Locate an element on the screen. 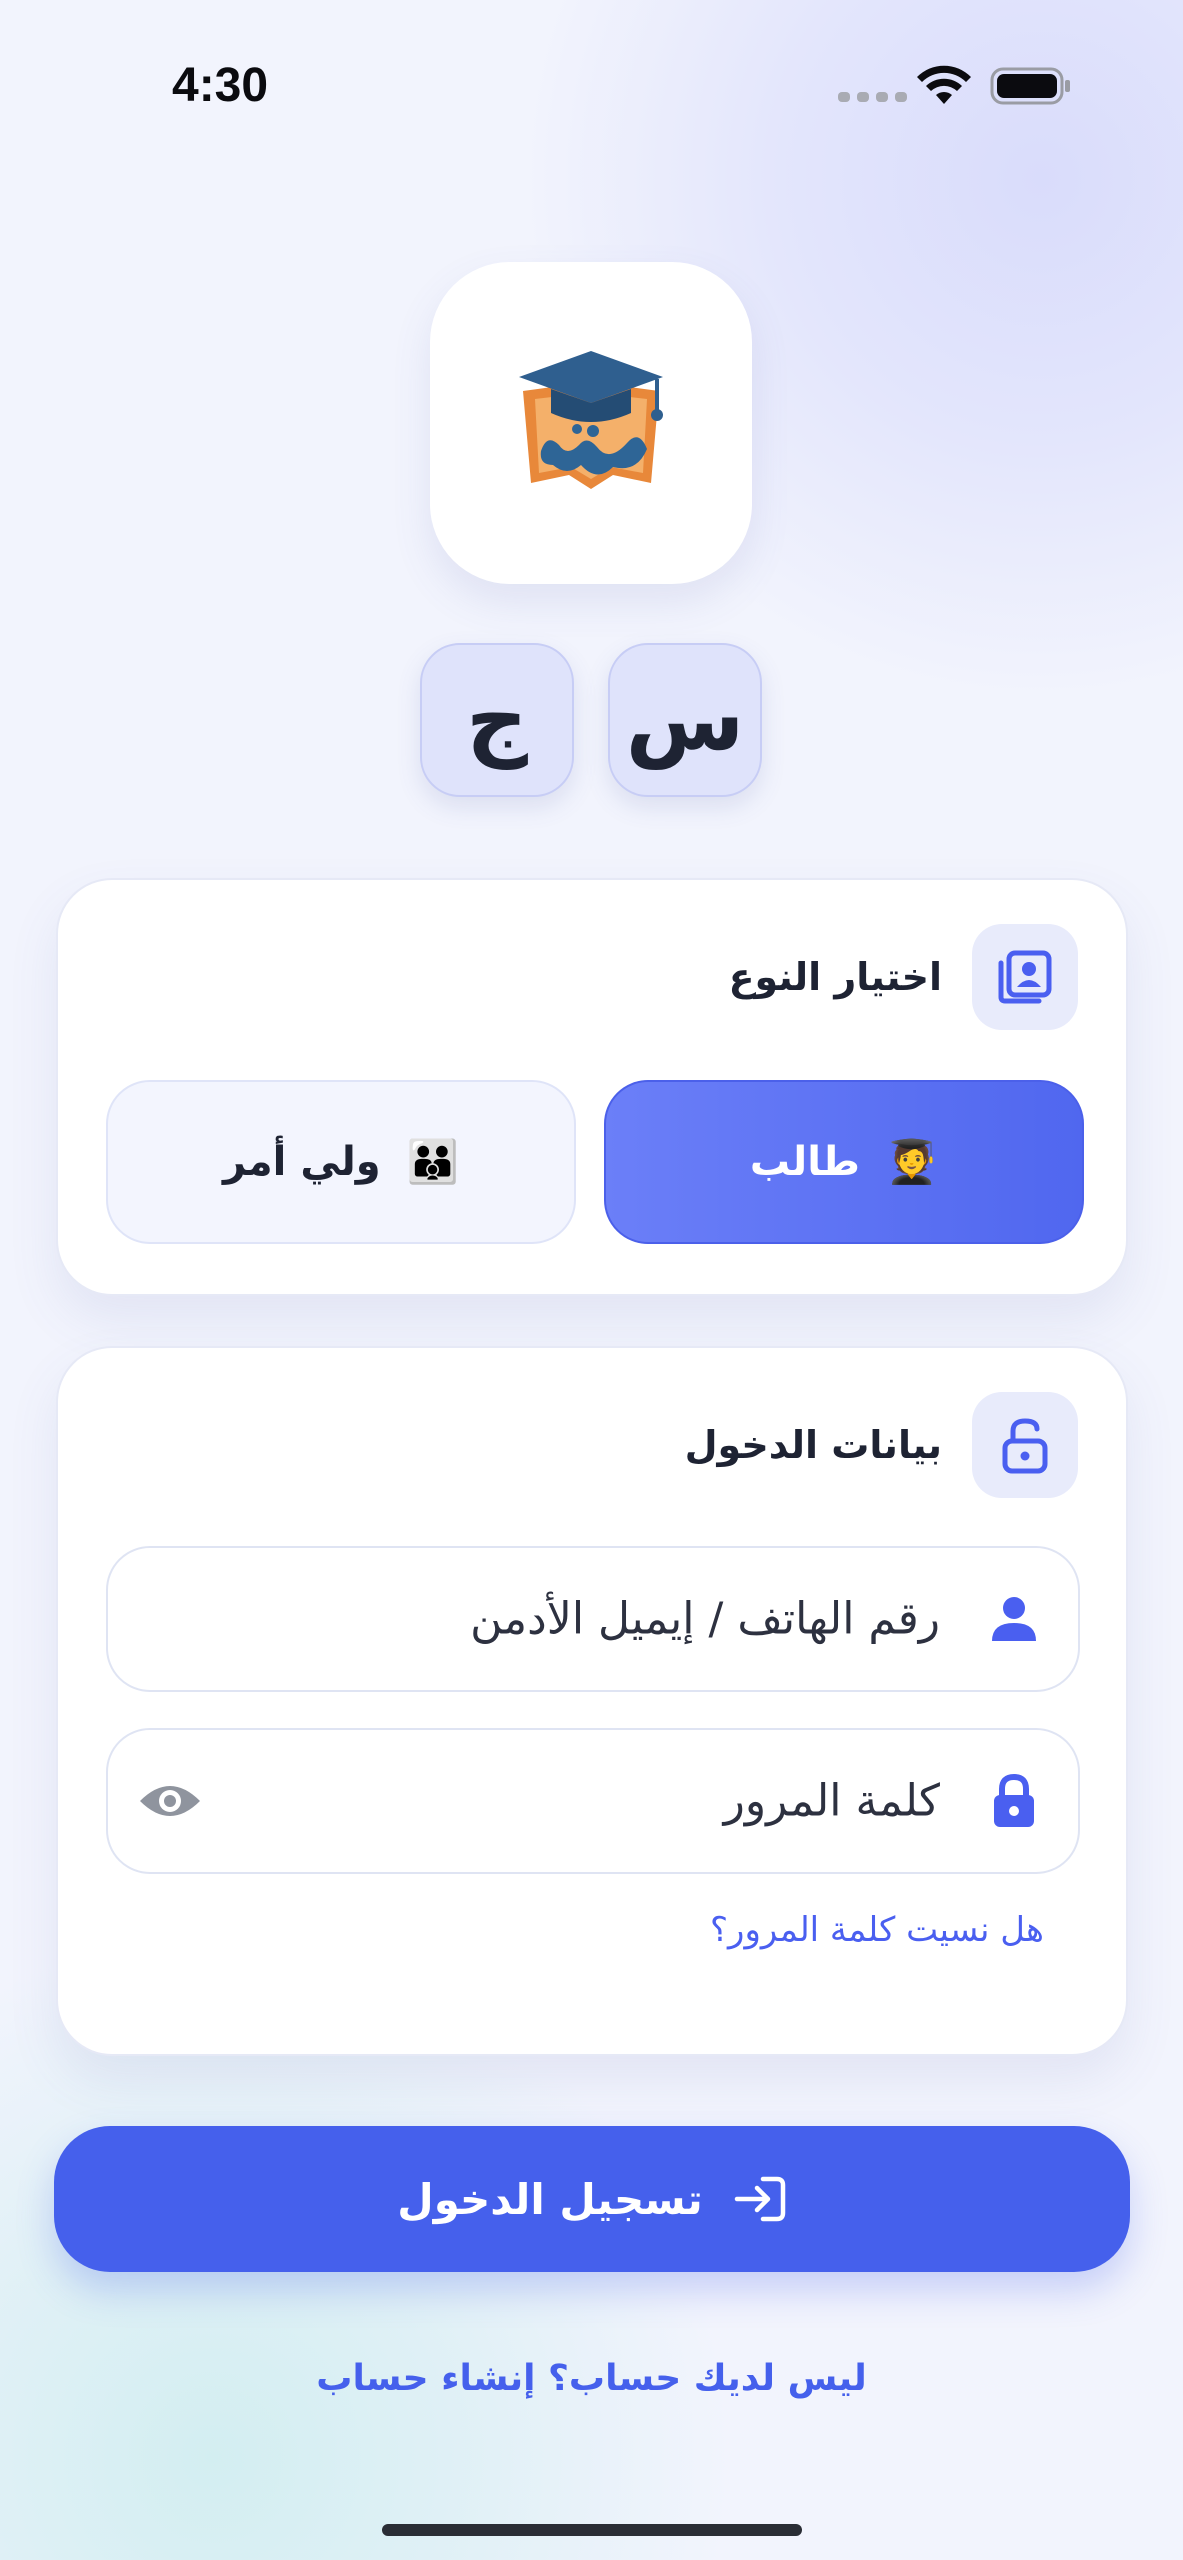  username-field: رقم الهاتف / إيميل الأدمن is located at coordinates (593, 1619).